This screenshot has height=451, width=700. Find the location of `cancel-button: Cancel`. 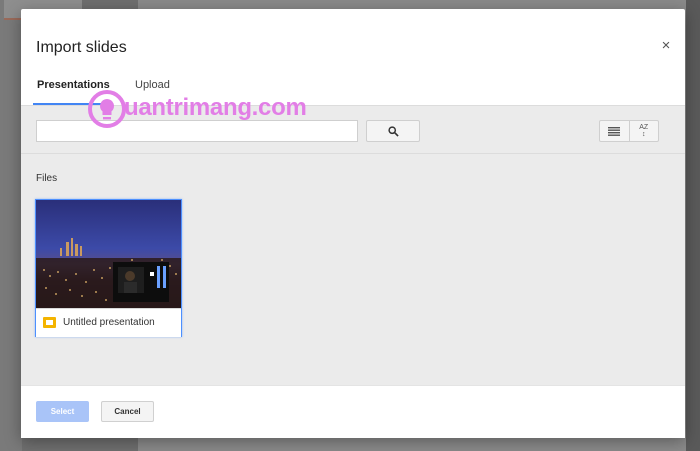

cancel-button: Cancel is located at coordinates (127, 411).